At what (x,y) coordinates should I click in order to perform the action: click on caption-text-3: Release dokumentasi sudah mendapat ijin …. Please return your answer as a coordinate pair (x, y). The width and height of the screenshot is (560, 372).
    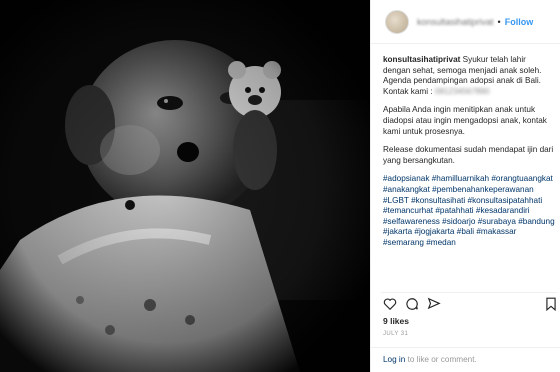
    Looking at the image, I should click on (468, 155).